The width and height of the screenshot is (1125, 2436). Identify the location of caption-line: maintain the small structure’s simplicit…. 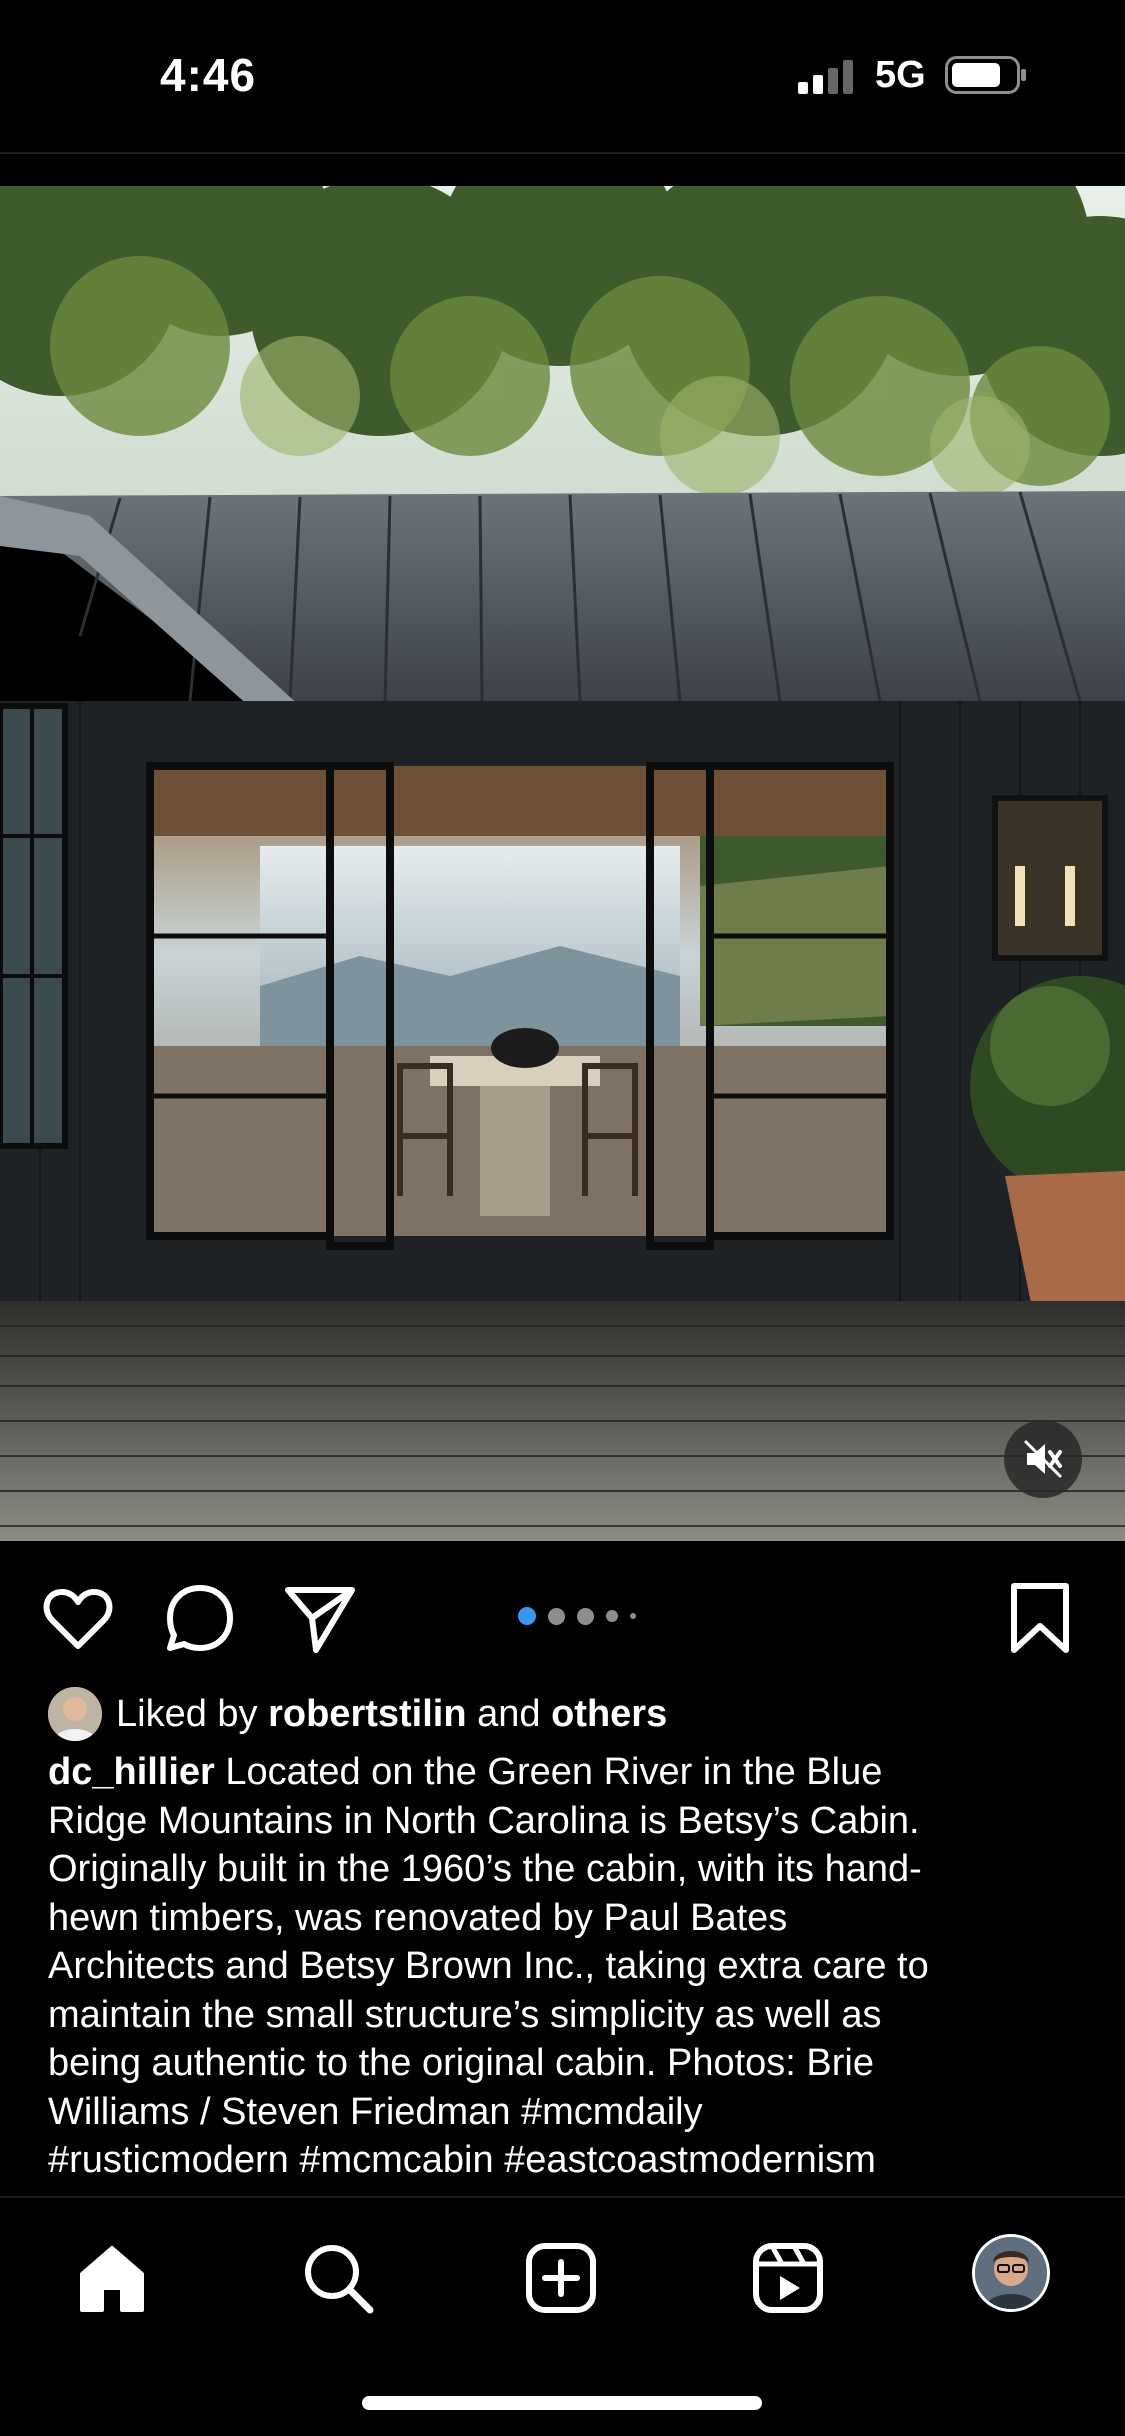
(465, 2014).